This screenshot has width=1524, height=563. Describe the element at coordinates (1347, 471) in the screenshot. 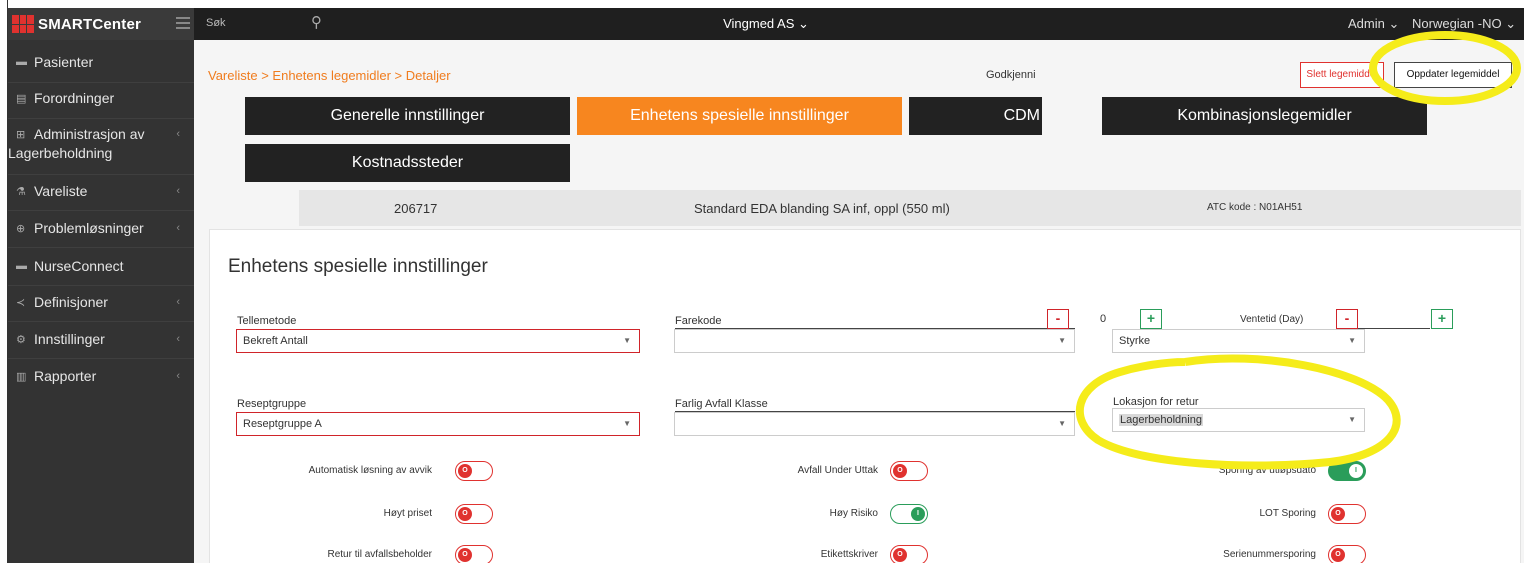

I see `expiry-tracking-toggle: I` at that location.